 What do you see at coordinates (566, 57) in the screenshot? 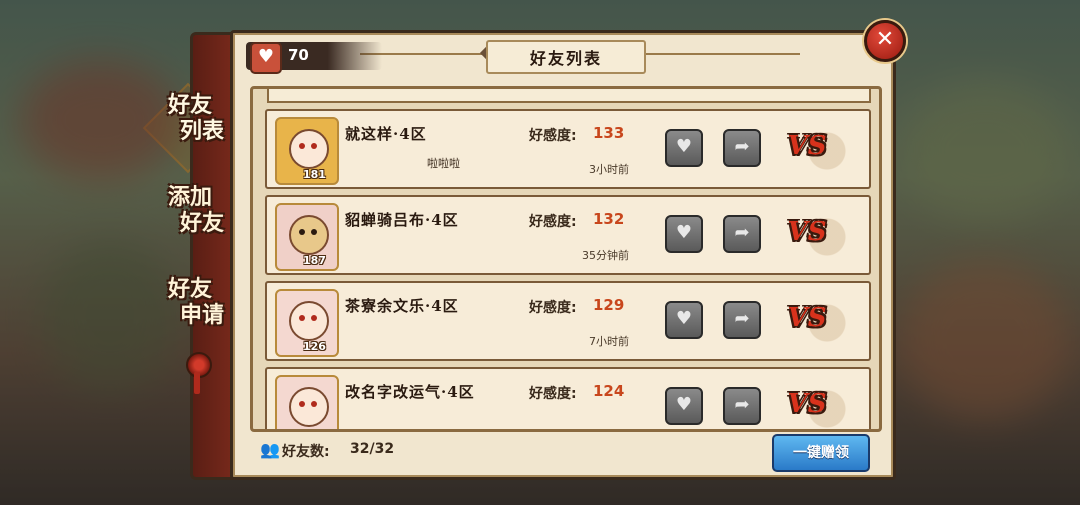
I see `page-title: 好友列表` at bounding box center [566, 57].